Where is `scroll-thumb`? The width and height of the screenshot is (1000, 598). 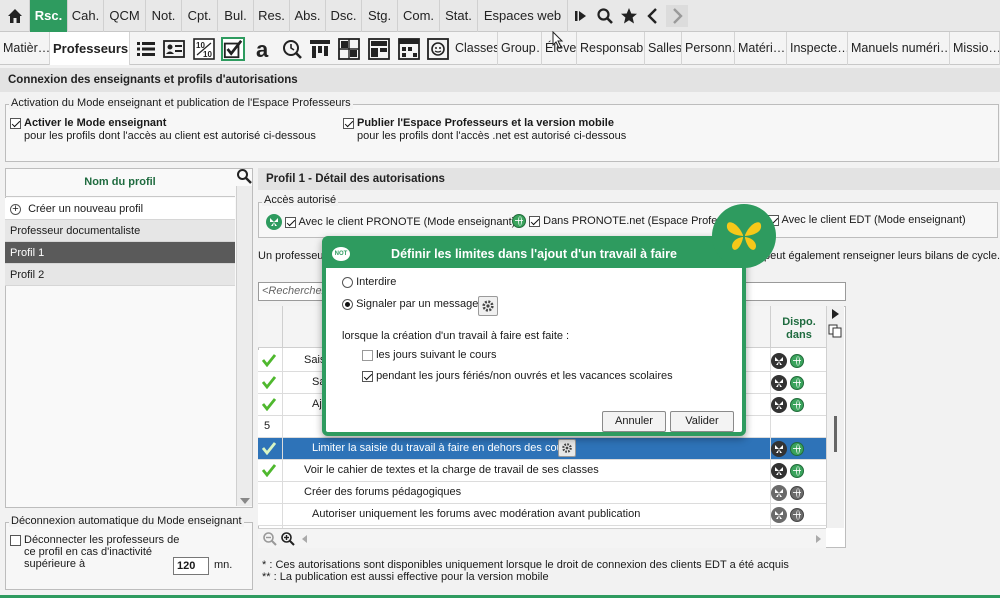
scroll-thumb is located at coordinates (835, 434).